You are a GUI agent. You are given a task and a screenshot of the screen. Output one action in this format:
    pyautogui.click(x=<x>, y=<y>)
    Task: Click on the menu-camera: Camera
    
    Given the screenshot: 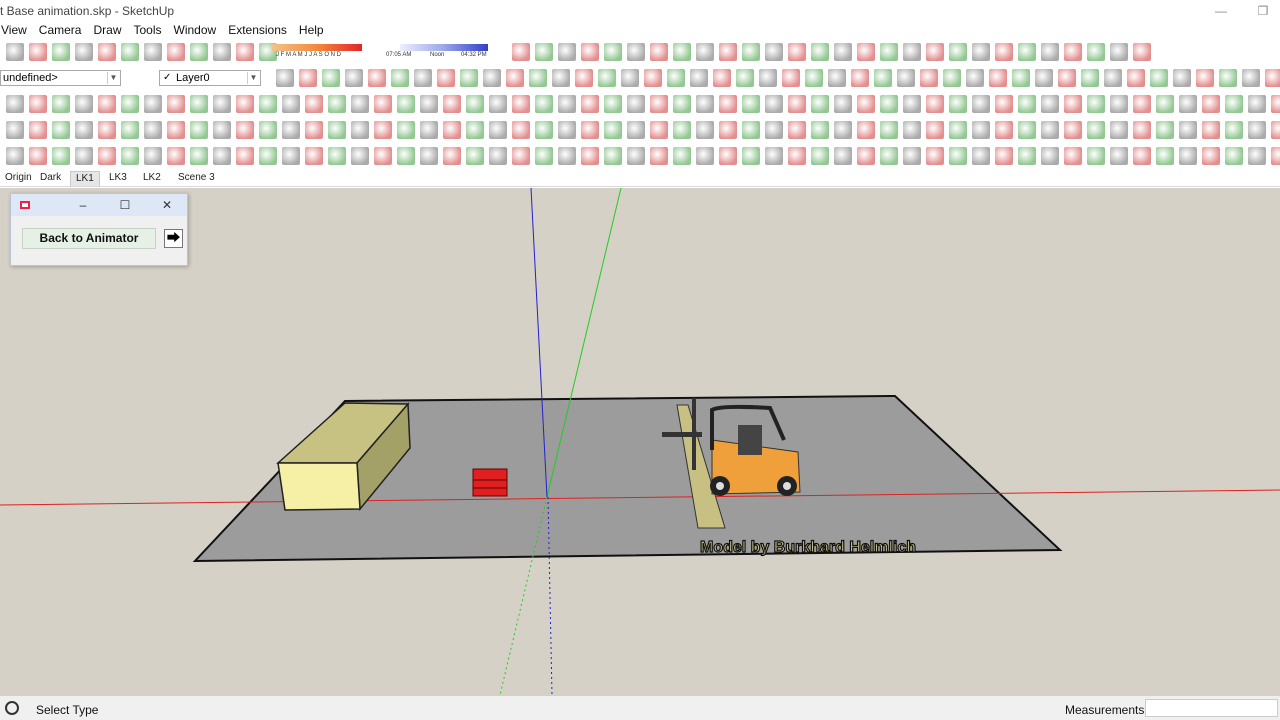 What is the action you would take?
    pyautogui.click(x=60, y=30)
    